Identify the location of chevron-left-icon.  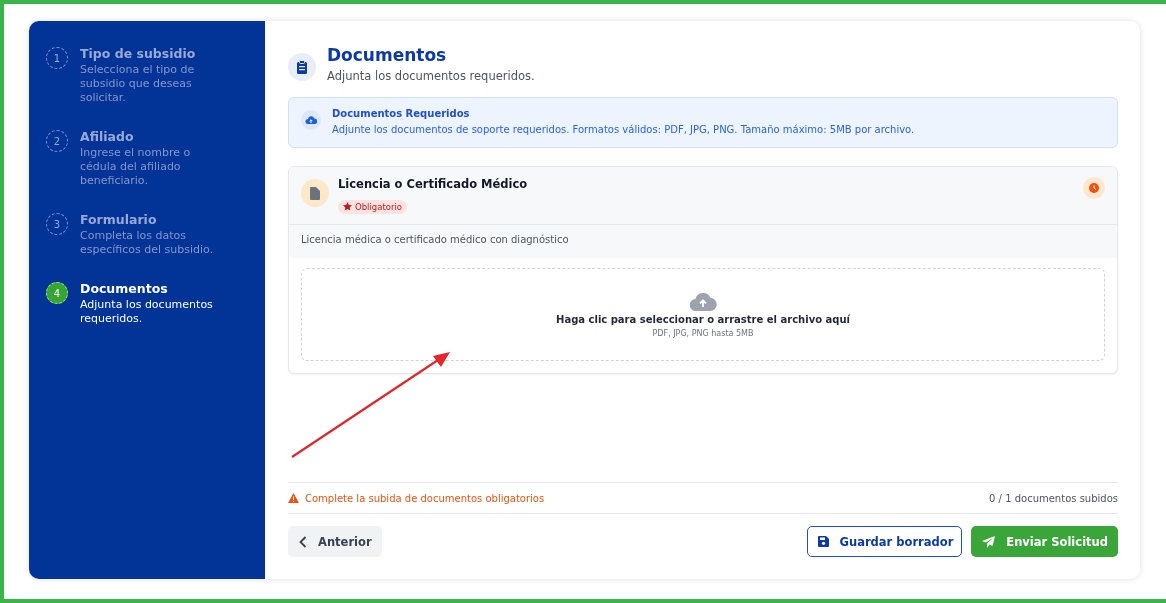
(303, 541).